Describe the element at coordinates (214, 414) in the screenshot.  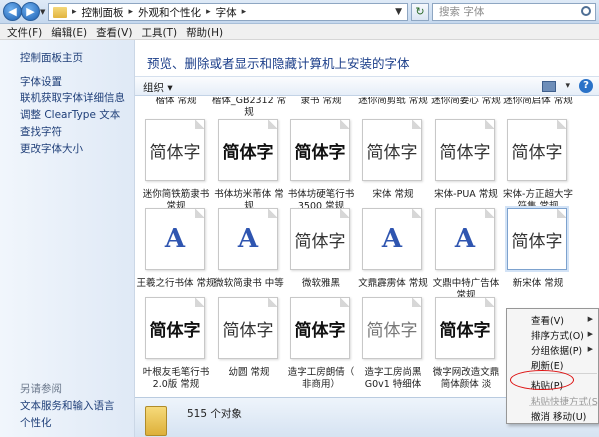
I see `item-count: 515 个对象` at that location.